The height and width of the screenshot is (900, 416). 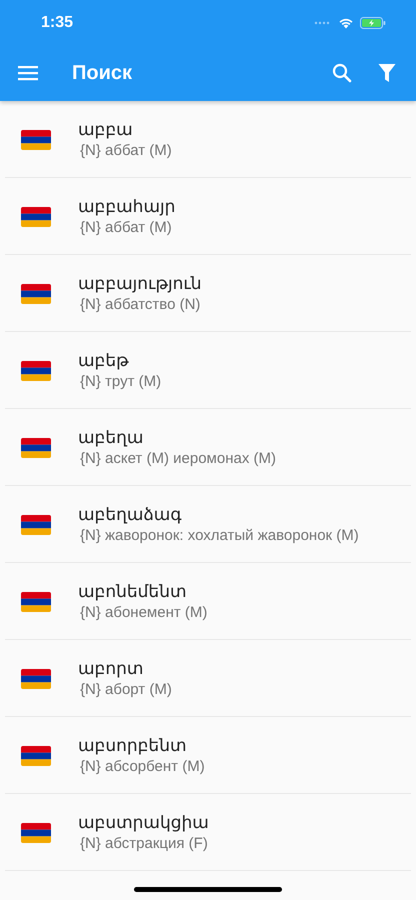 What do you see at coordinates (143, 823) in the screenshot?
I see `word-text: աբստրակցիա` at bounding box center [143, 823].